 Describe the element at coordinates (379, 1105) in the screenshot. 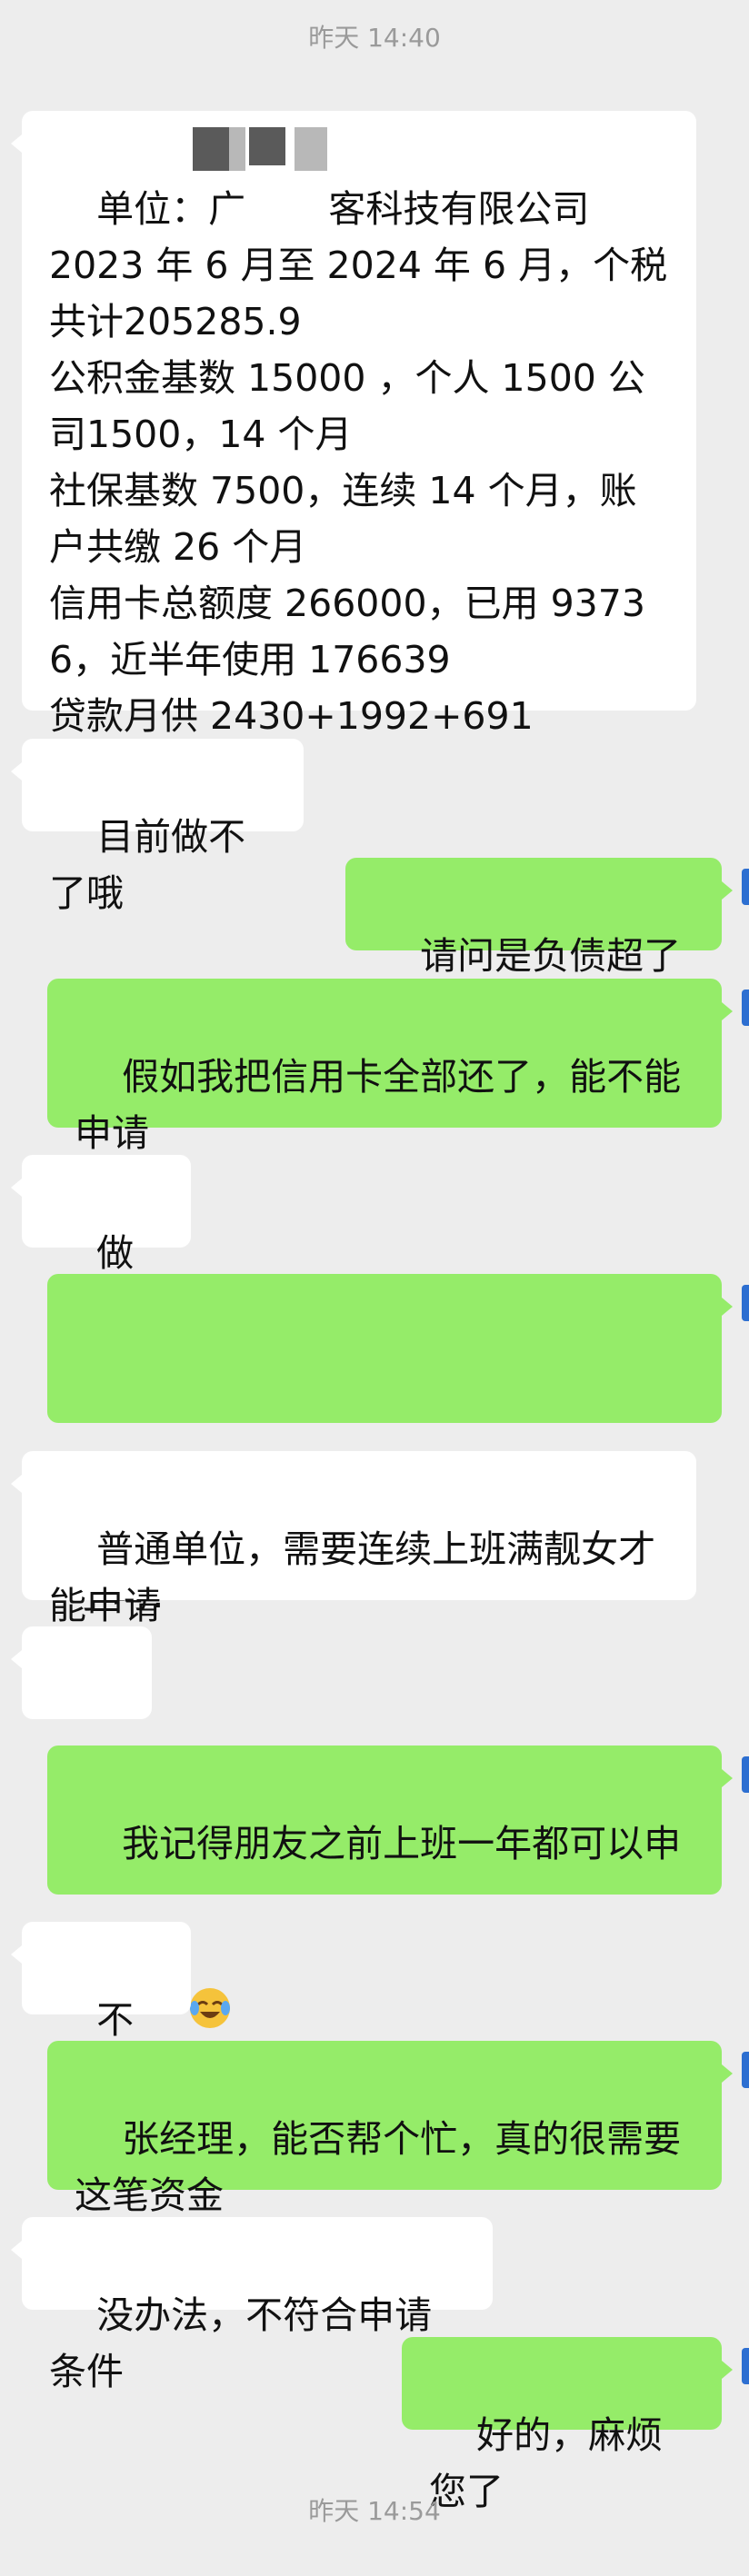

I see `message-text: 假如我把信用卡全部还了，能不能申请` at that location.